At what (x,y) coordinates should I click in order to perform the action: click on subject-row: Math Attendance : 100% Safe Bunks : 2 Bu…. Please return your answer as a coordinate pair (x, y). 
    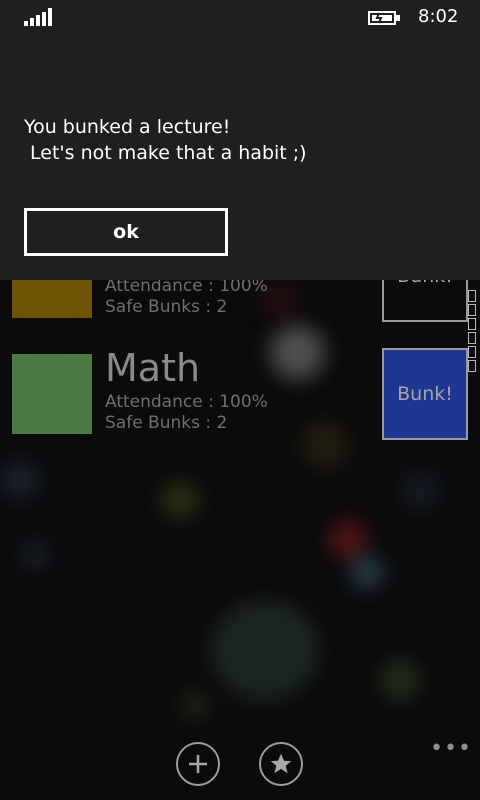
    Looking at the image, I should click on (240, 396).